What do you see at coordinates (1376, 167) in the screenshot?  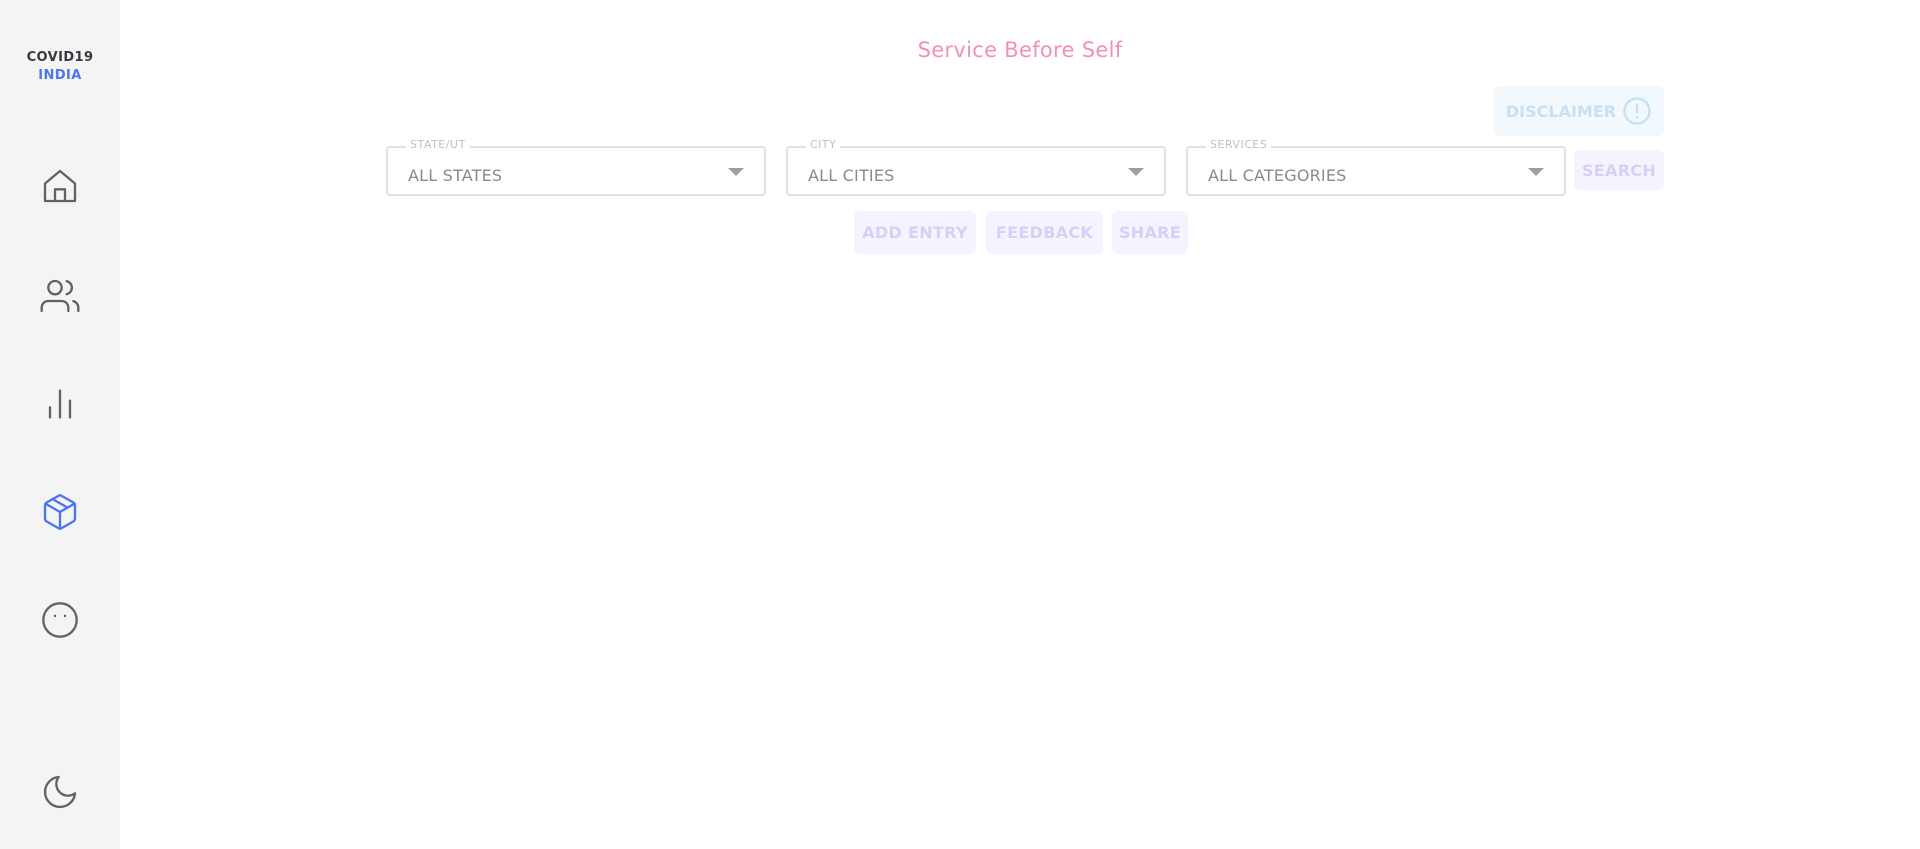 I see `services-select: SERVICES ALL CATEGORIES` at bounding box center [1376, 167].